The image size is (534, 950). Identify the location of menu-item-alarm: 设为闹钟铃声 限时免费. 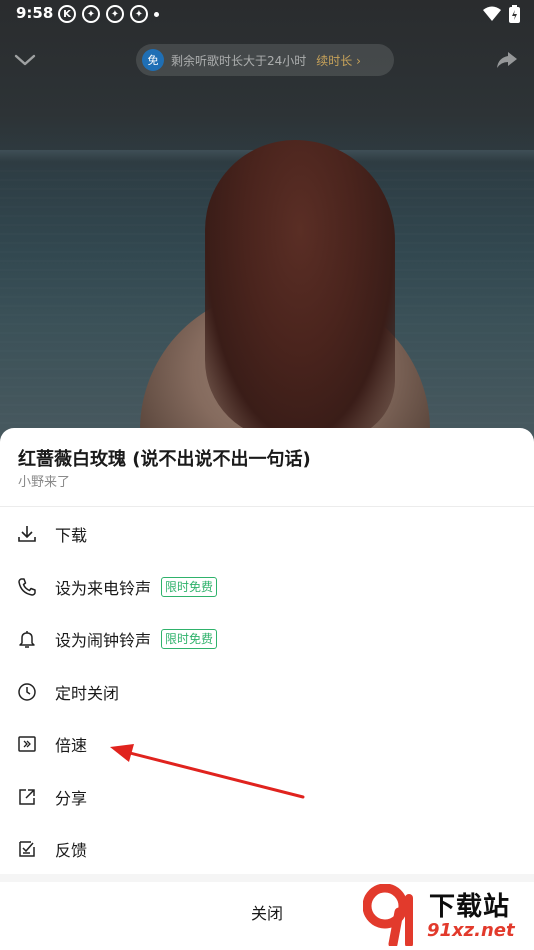
(267, 639).